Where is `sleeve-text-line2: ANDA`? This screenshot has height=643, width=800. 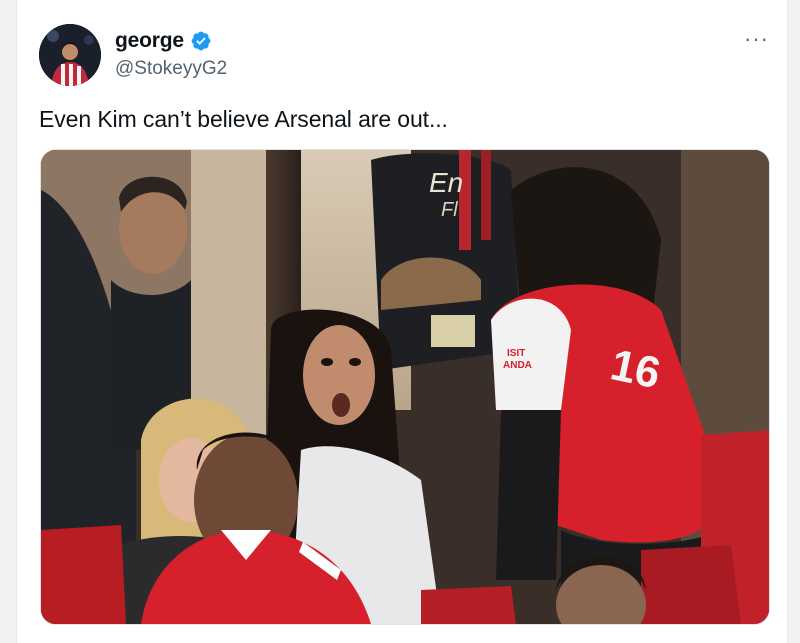
sleeve-text-line2: ANDA is located at coordinates (517, 365).